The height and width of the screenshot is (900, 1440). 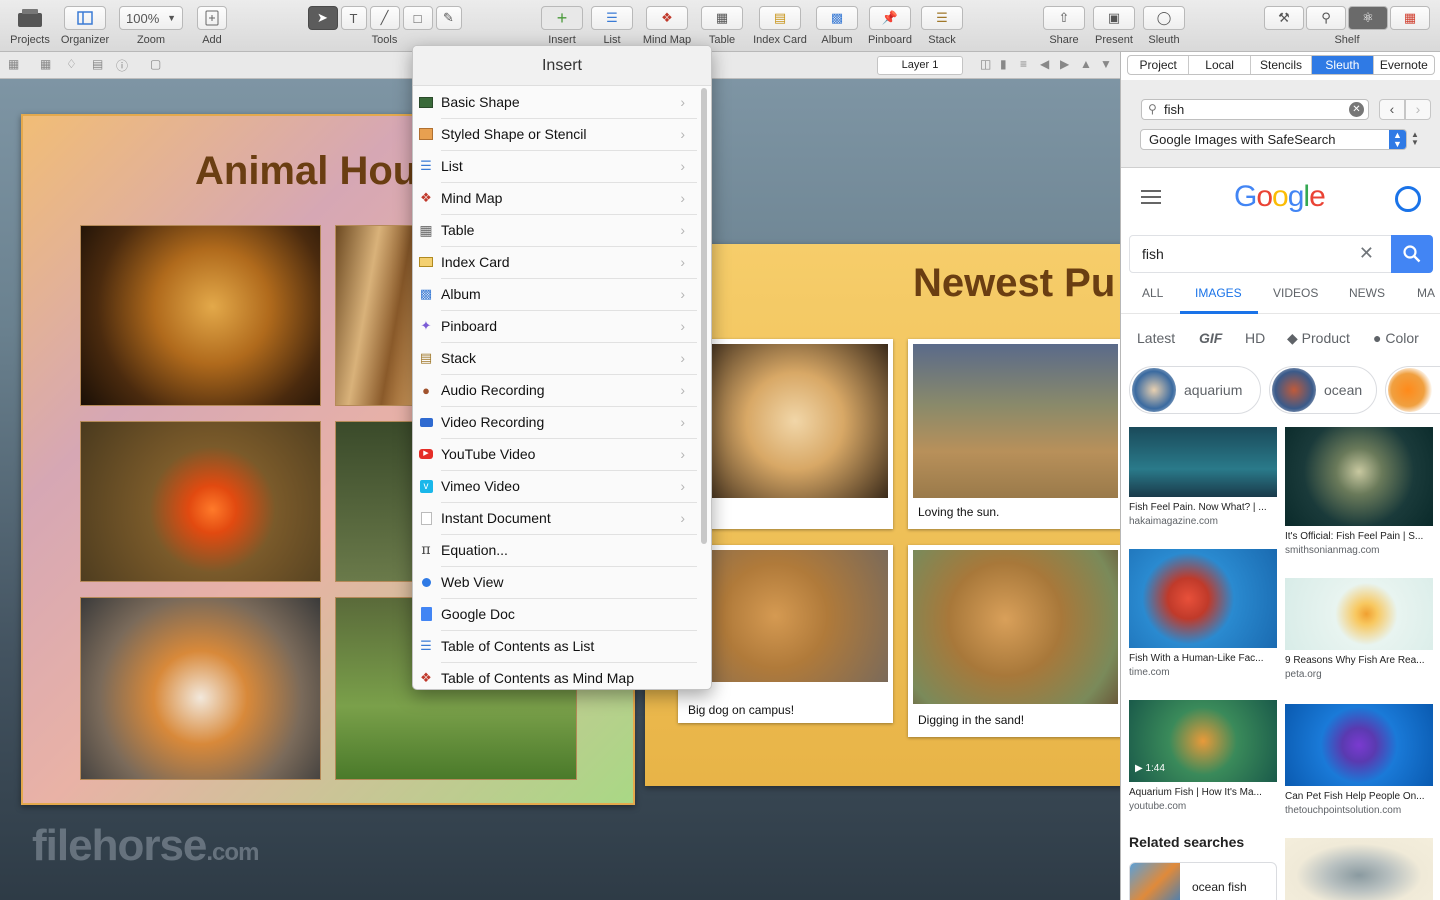 What do you see at coordinates (556, 454) in the screenshot?
I see `menu-item-youtube-video: ▶ YouTube Video ›` at bounding box center [556, 454].